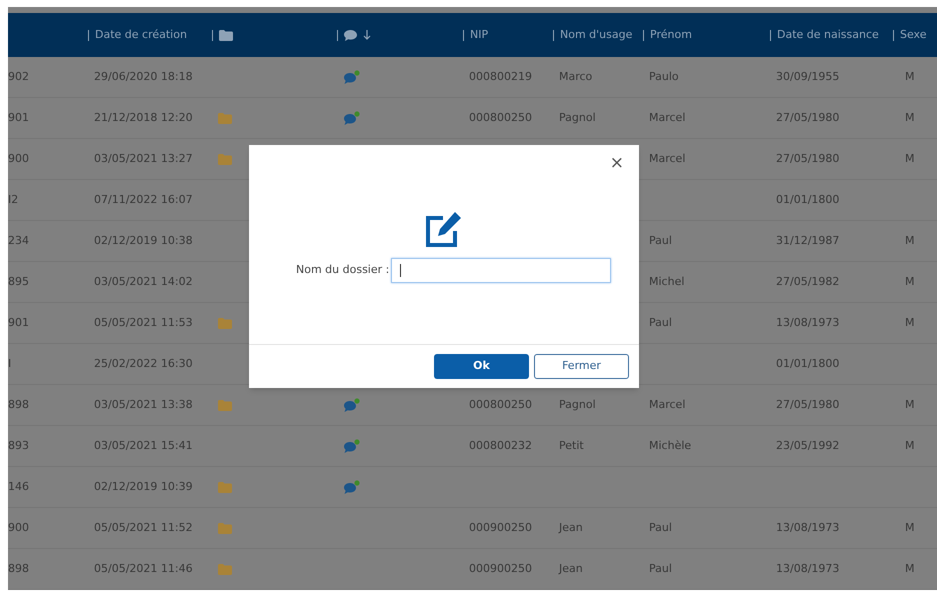 The height and width of the screenshot is (593, 937). I want to click on column-header: Date de naissance, so click(828, 35).